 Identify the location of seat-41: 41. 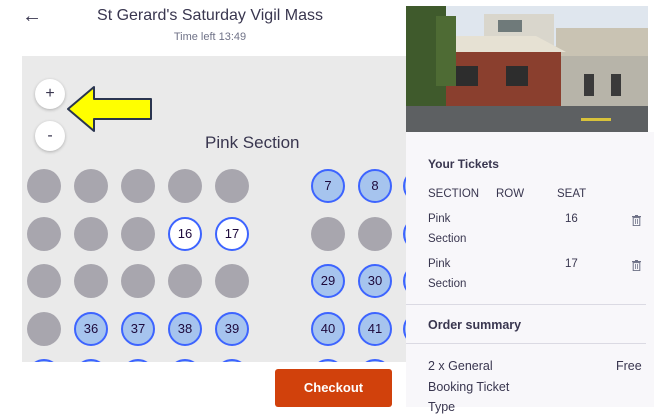
(375, 329).